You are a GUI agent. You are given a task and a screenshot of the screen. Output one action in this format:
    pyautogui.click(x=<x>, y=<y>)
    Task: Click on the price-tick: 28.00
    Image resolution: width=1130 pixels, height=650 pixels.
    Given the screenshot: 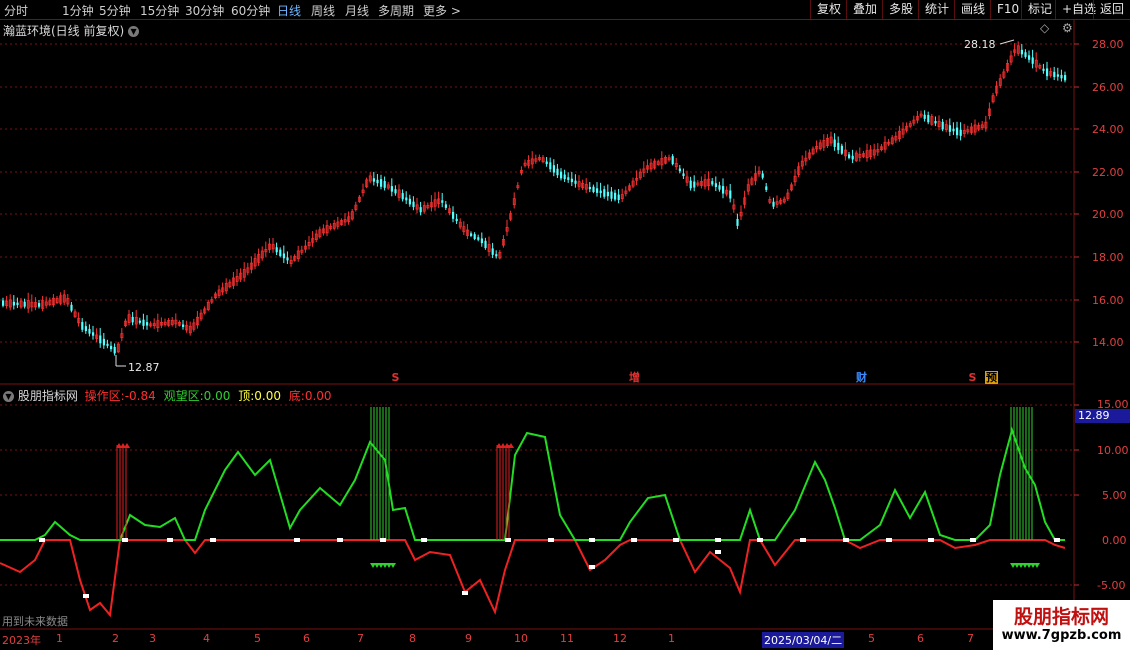 What is the action you would take?
    pyautogui.click(x=1108, y=44)
    